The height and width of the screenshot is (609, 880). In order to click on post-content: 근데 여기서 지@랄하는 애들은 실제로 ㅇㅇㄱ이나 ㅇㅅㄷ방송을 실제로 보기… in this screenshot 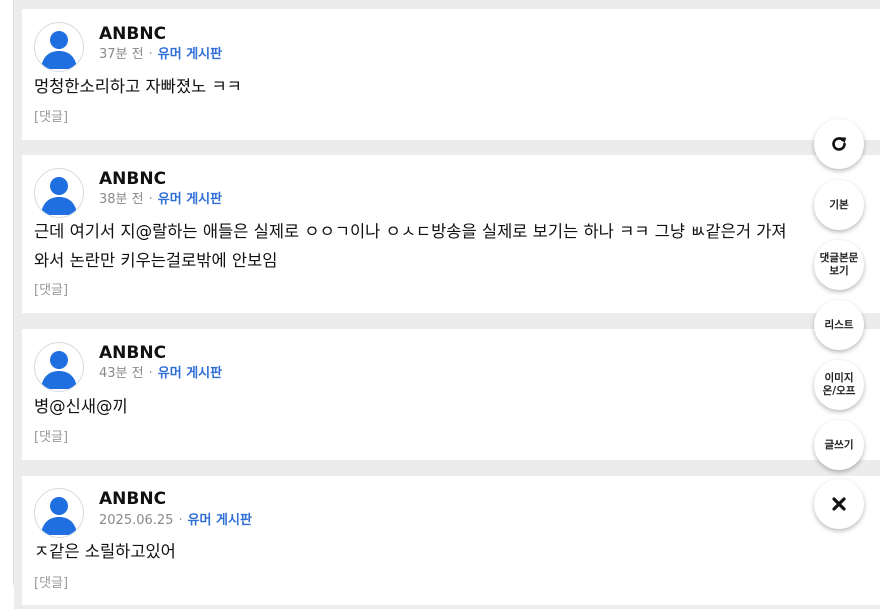, I will do `click(457, 246)`.